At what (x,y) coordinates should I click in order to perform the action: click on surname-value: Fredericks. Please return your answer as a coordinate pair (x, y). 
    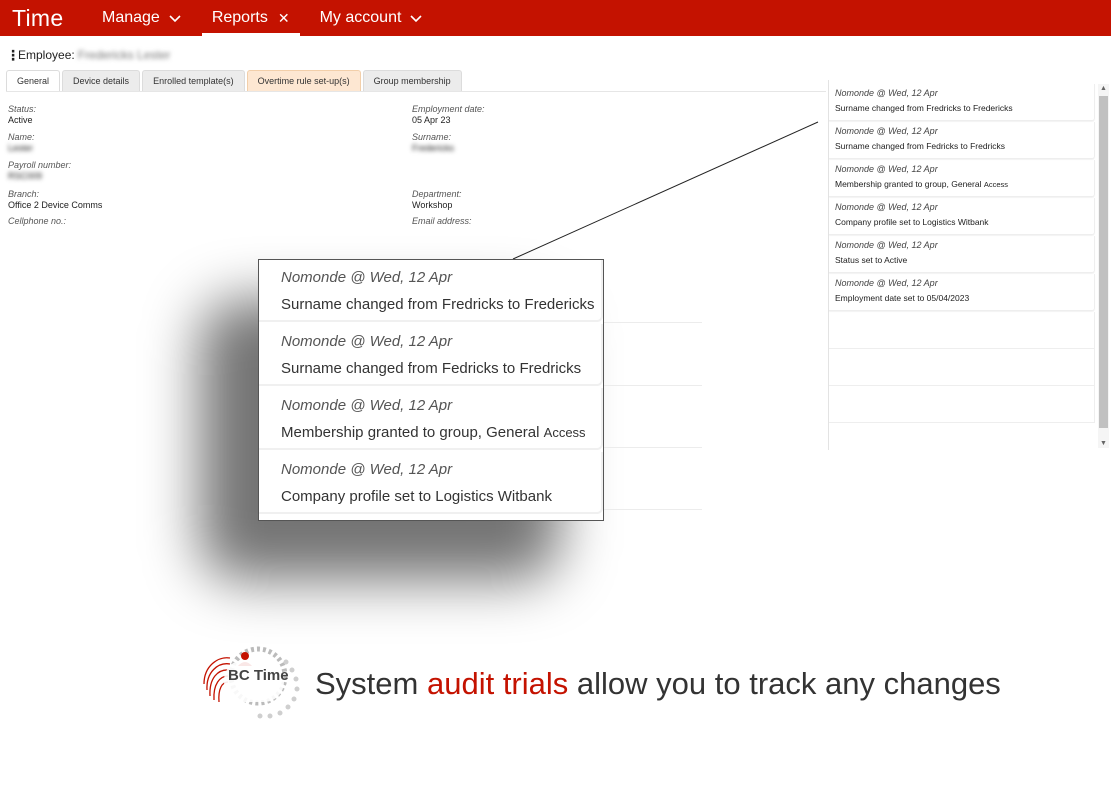
    Looking at the image, I should click on (433, 148).